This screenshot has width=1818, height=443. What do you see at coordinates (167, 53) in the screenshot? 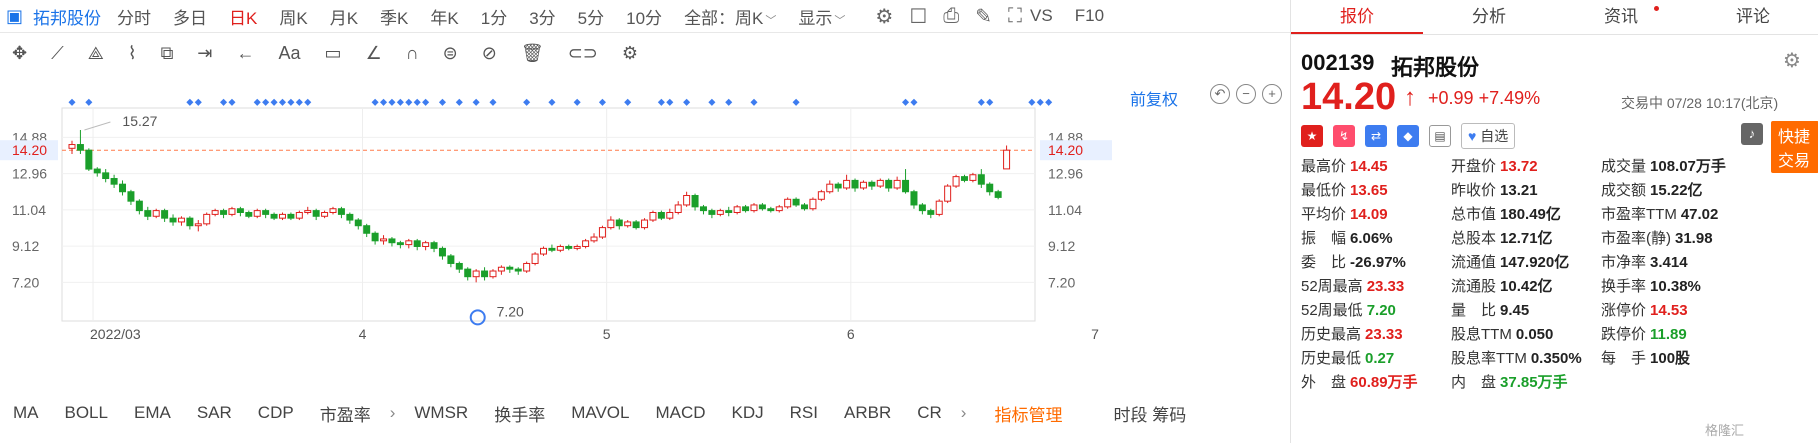
I see `fib-tool-icon: ⧉` at bounding box center [167, 53].